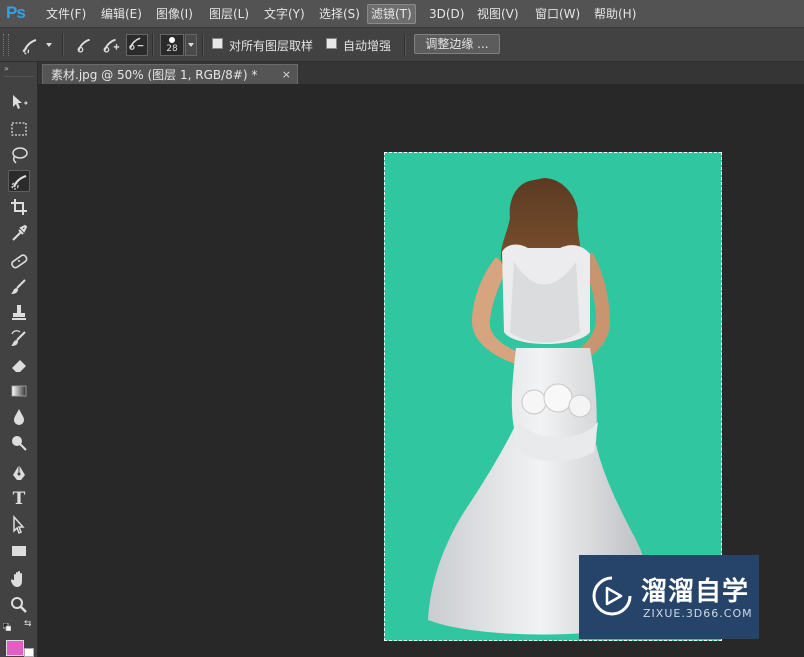  Describe the element at coordinates (66, 14) in the screenshot. I see `menu-file: 文件(F)` at that location.